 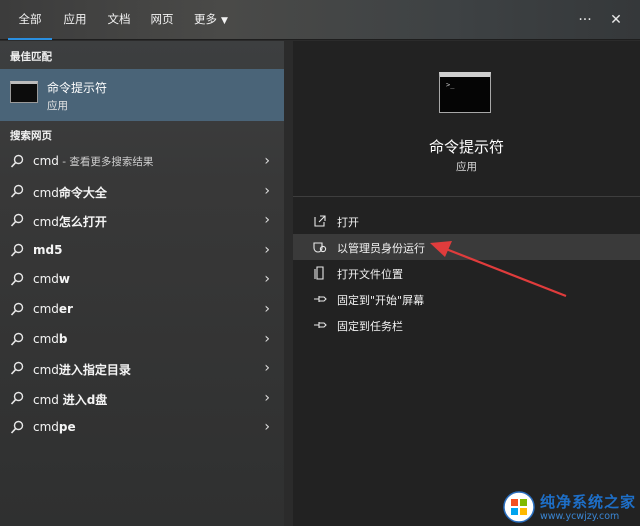 I want to click on query-suggestion: pe, so click(x=67, y=427).